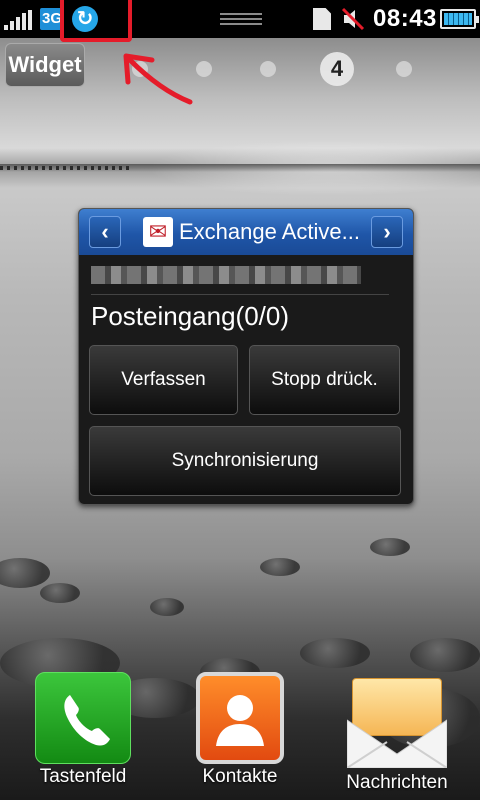 This screenshot has height=800, width=480. I want to click on exchange-widget-header: ‹ ✉ Exchange Active... ›, so click(246, 232).